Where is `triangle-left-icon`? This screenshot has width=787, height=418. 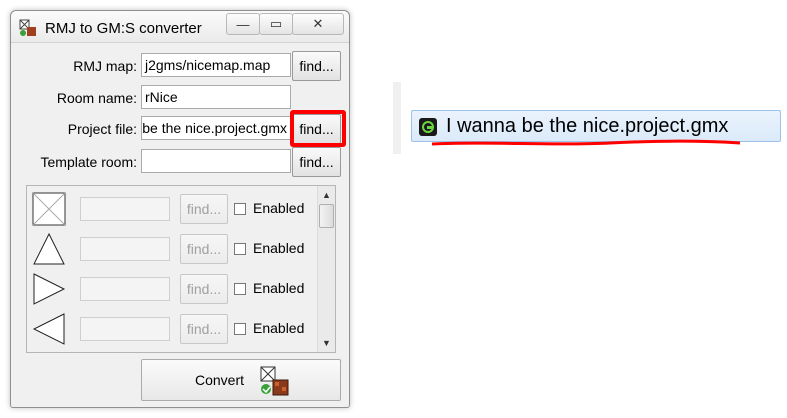 triangle-left-icon is located at coordinates (48, 329).